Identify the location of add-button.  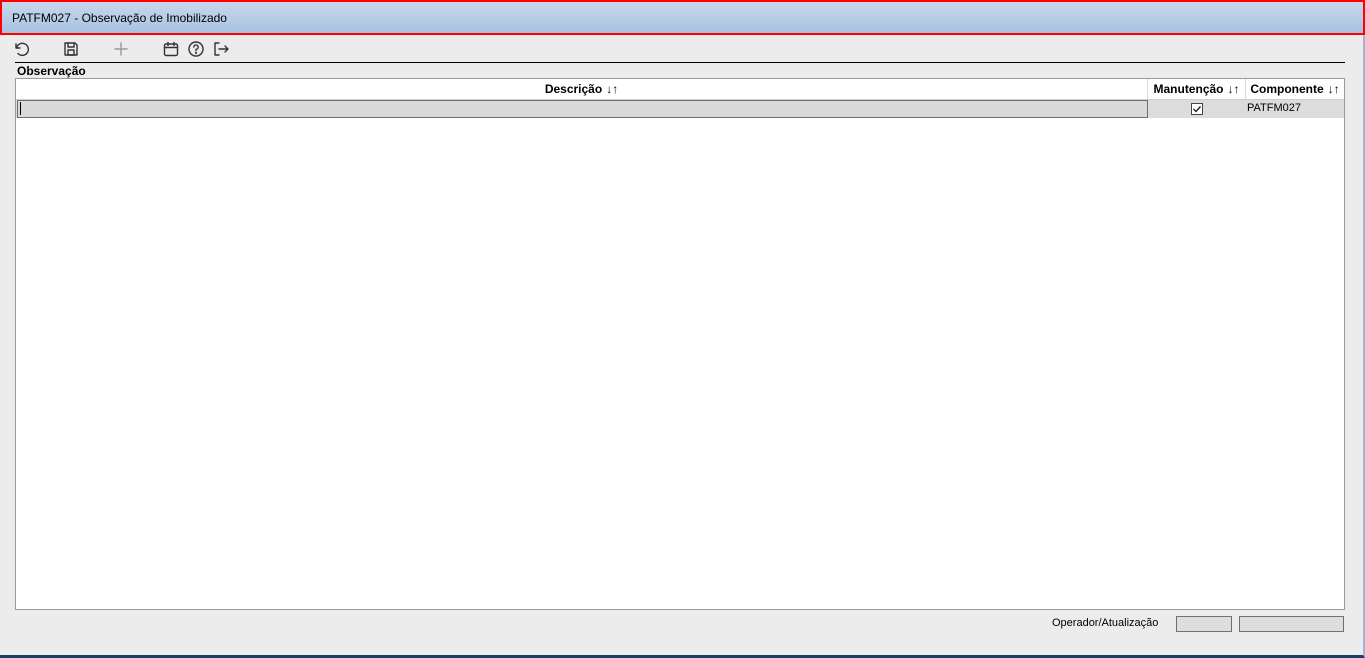
(121, 49).